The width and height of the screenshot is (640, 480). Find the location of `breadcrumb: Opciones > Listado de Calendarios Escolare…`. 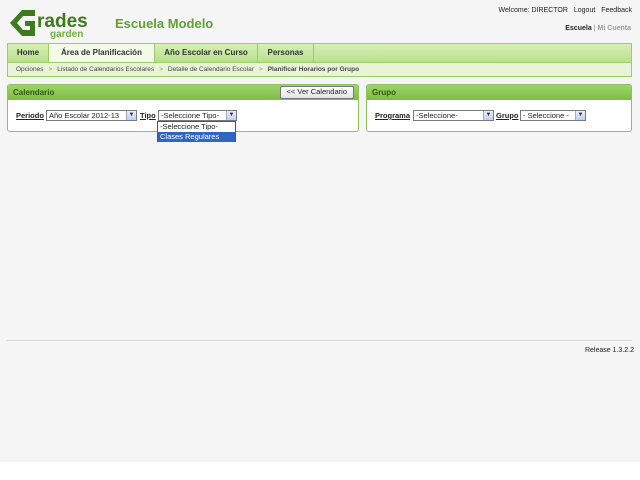

breadcrumb: Opciones > Listado de Calendarios Escolare… is located at coordinates (319, 69).